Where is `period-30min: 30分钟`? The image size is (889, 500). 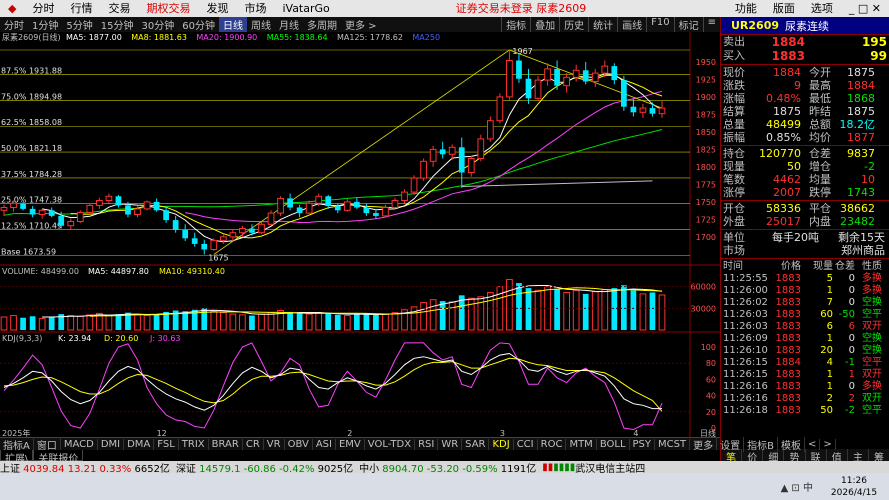 period-30min: 30分钟 is located at coordinates (157, 24).